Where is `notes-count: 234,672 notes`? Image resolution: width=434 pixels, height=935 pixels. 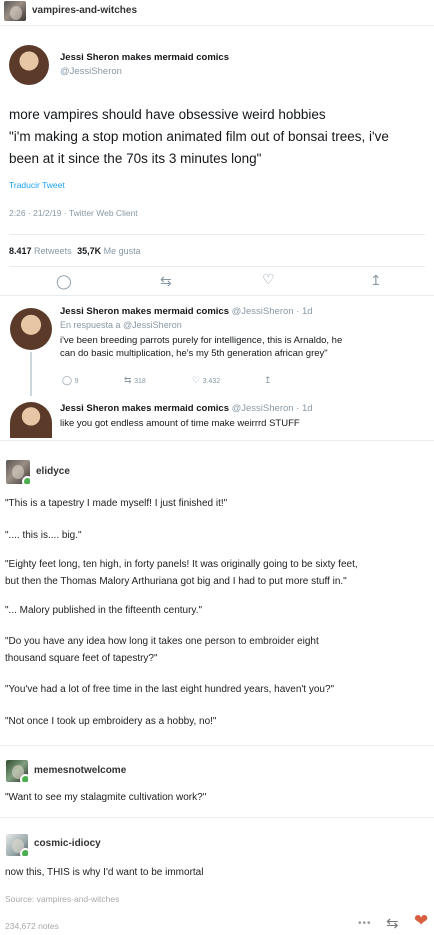
notes-count: 234,672 notes is located at coordinates (32, 926).